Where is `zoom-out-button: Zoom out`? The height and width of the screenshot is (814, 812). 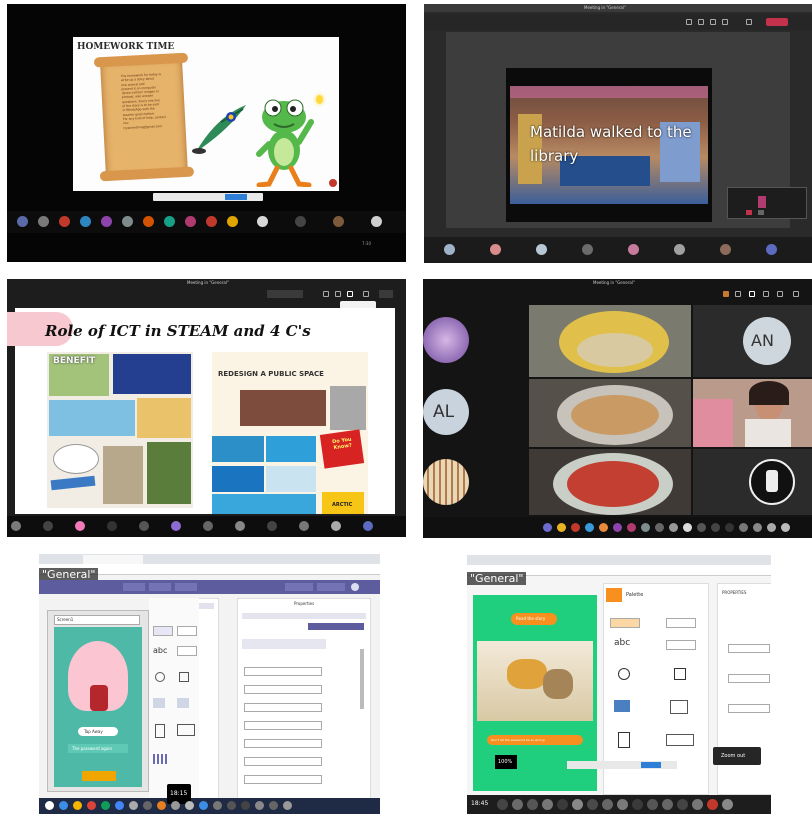 zoom-out-button: Zoom out is located at coordinates (737, 756).